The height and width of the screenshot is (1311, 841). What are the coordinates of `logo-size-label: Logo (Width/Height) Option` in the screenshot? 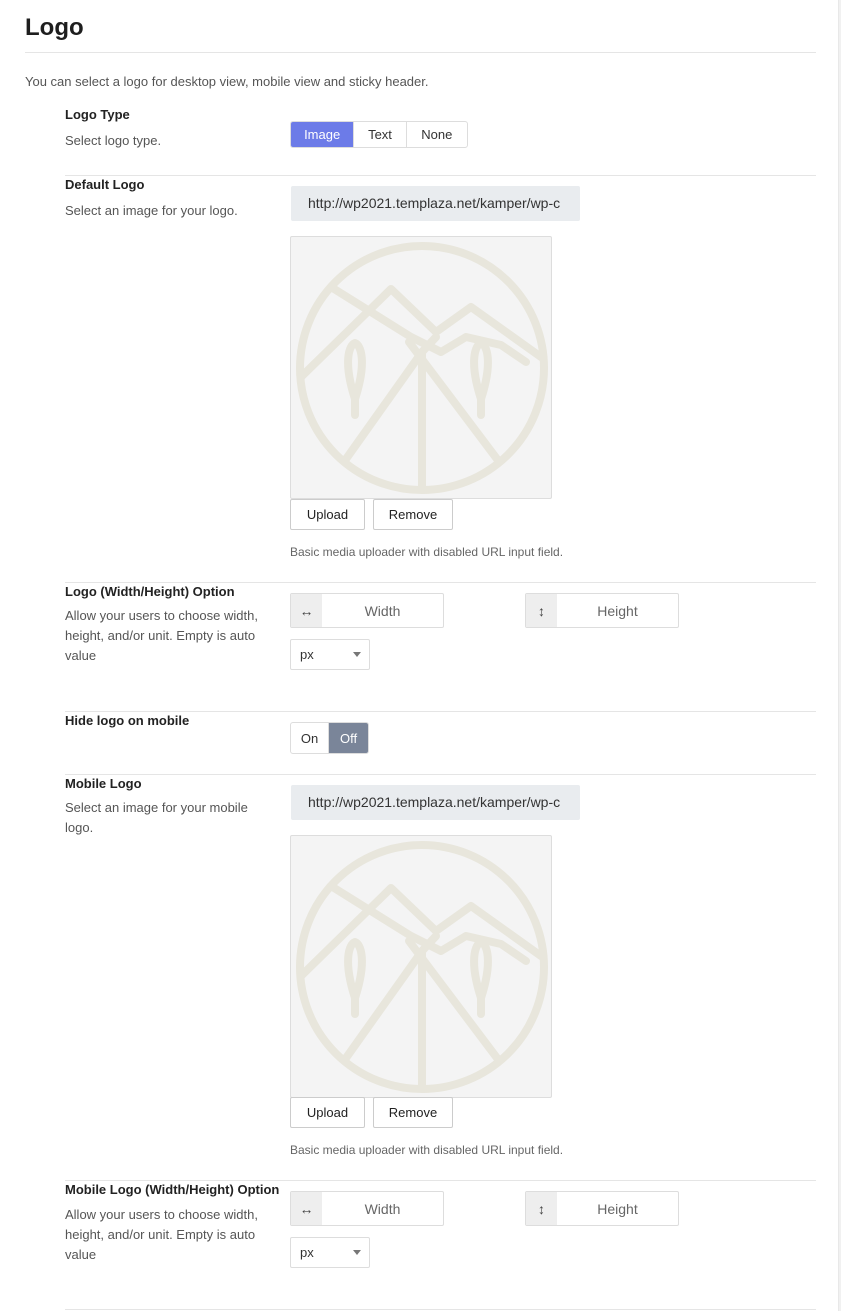 It's located at (150, 591).